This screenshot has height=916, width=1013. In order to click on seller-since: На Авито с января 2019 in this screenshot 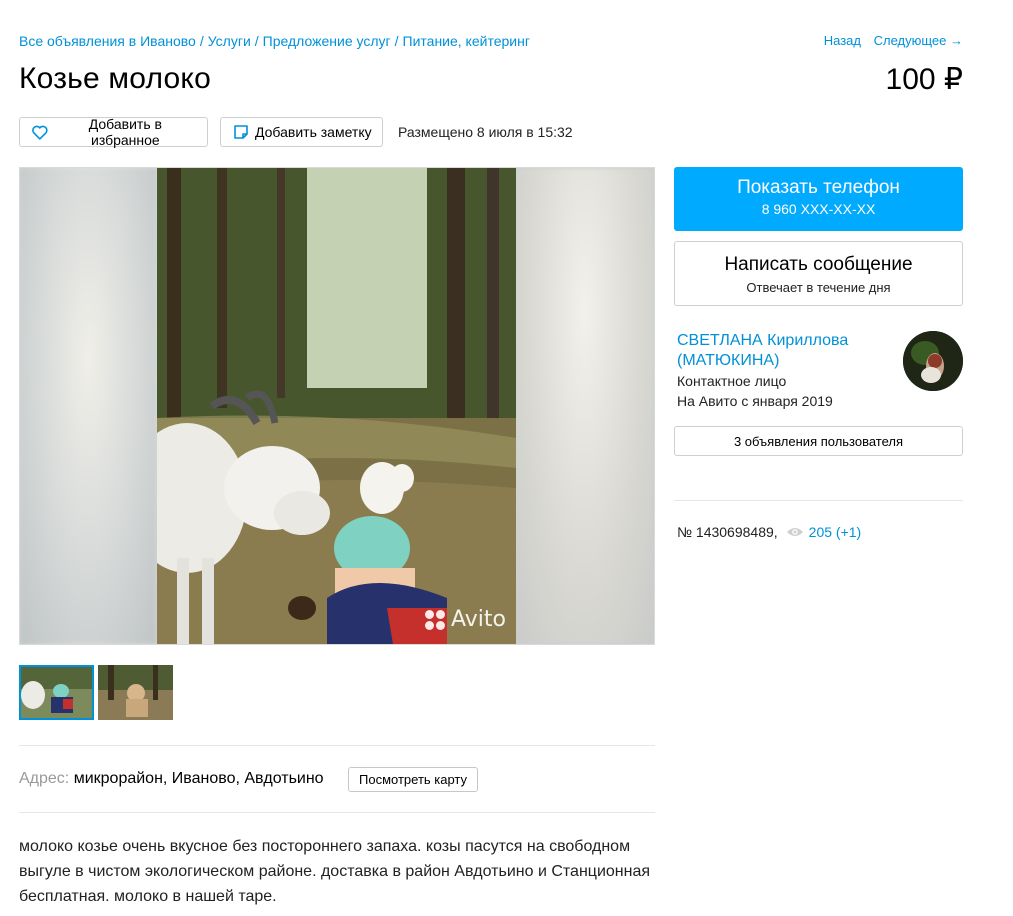, I will do `click(755, 401)`.